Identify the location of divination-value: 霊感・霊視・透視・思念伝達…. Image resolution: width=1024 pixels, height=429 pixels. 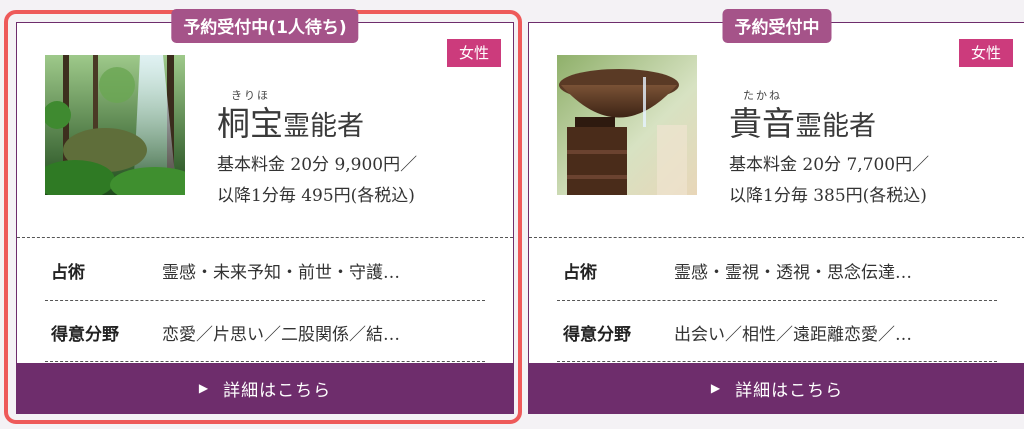
(793, 273).